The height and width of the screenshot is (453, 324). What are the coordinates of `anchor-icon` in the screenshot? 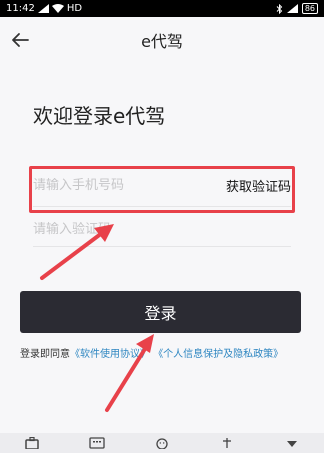 It's located at (227, 443).